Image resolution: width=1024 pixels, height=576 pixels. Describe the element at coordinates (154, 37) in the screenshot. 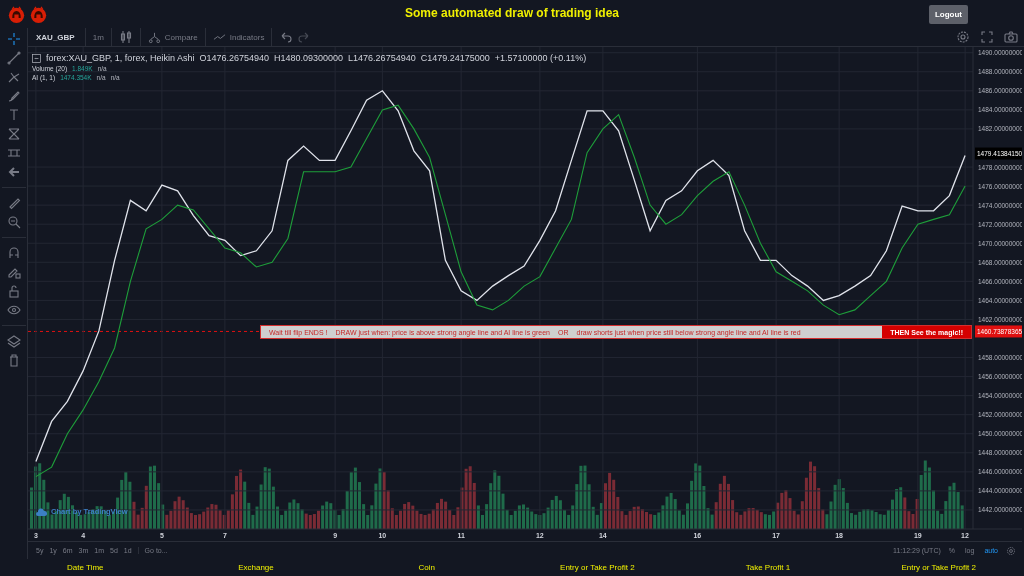

I see `hierarchy-icon` at that location.